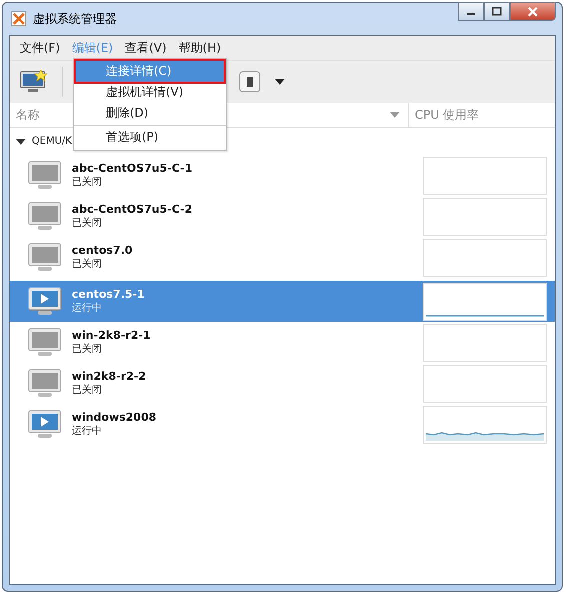 The height and width of the screenshot is (604, 572). What do you see at coordinates (200, 48) in the screenshot?
I see `menu-item: 帮助(H)` at bounding box center [200, 48].